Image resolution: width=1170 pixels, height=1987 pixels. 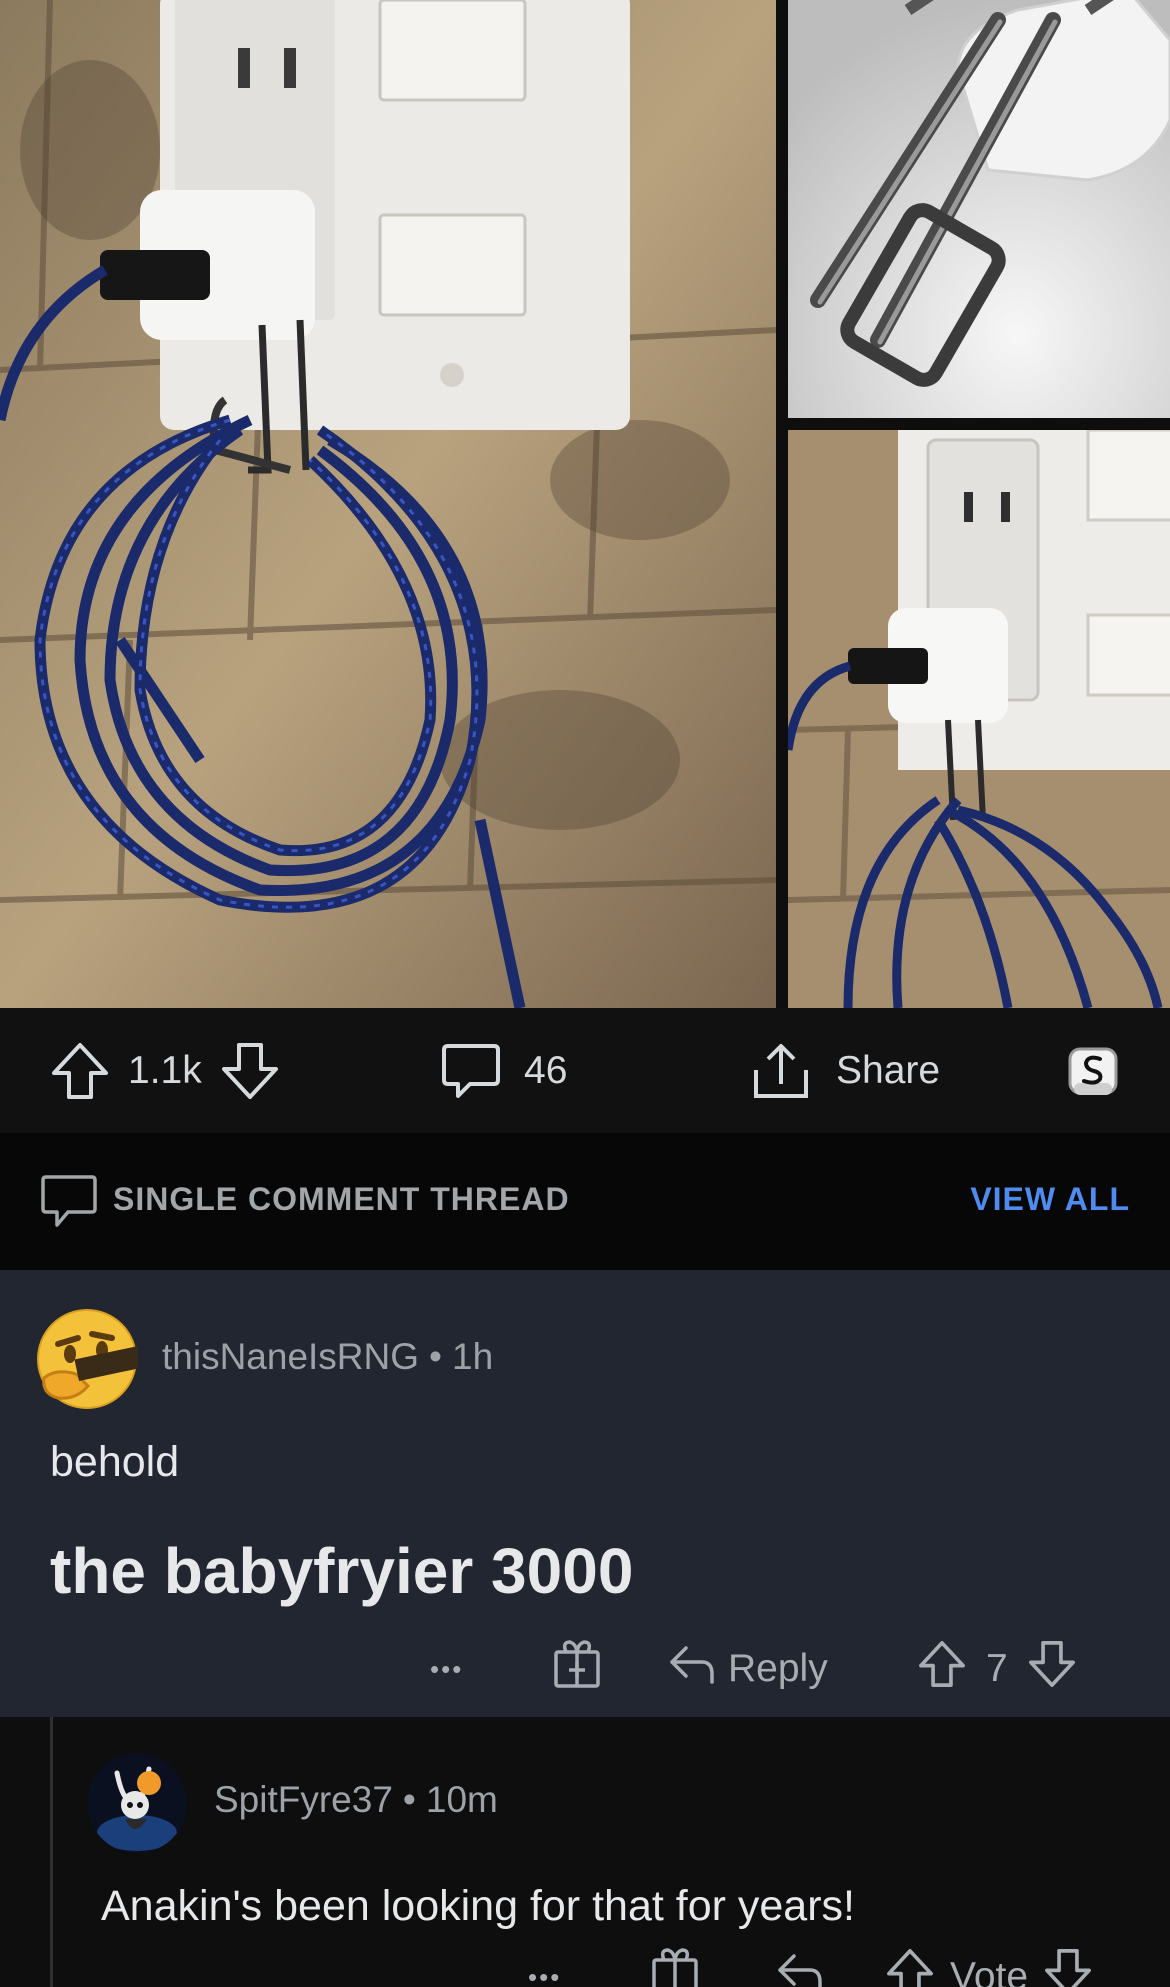 What do you see at coordinates (778, 1668) in the screenshot?
I see `reply-label: Reply` at bounding box center [778, 1668].